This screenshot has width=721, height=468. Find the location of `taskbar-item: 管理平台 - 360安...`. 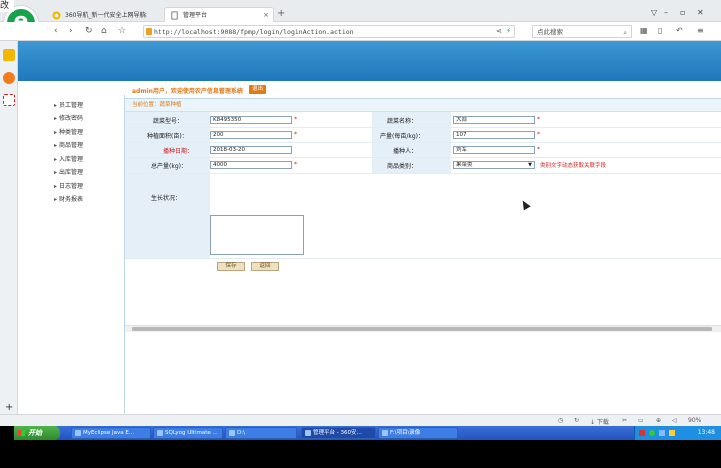

taskbar-item: 管理平台 - 360安... is located at coordinates (338, 433).